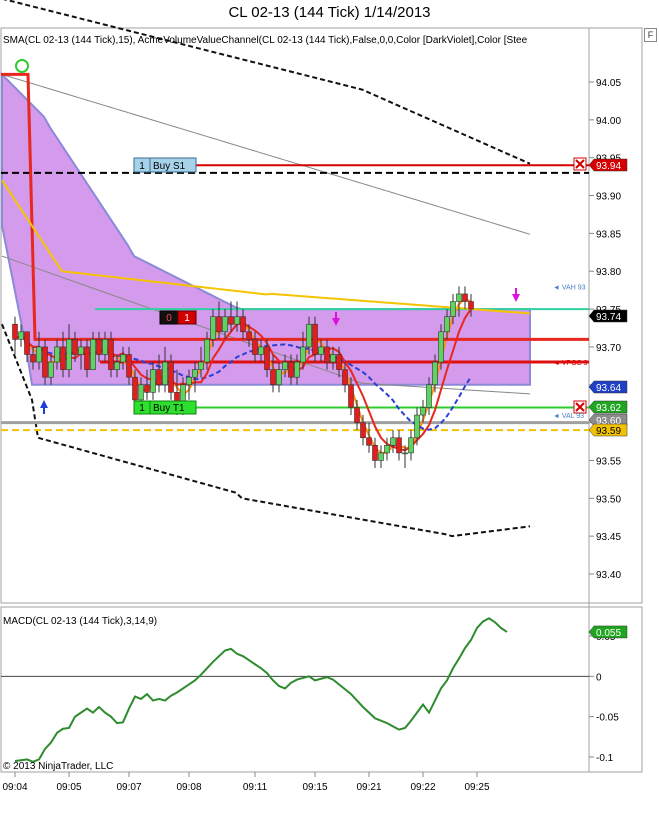 The width and height of the screenshot is (659, 818). Describe the element at coordinates (188, 787) in the screenshot. I see `time-label-3: 09:08` at that location.